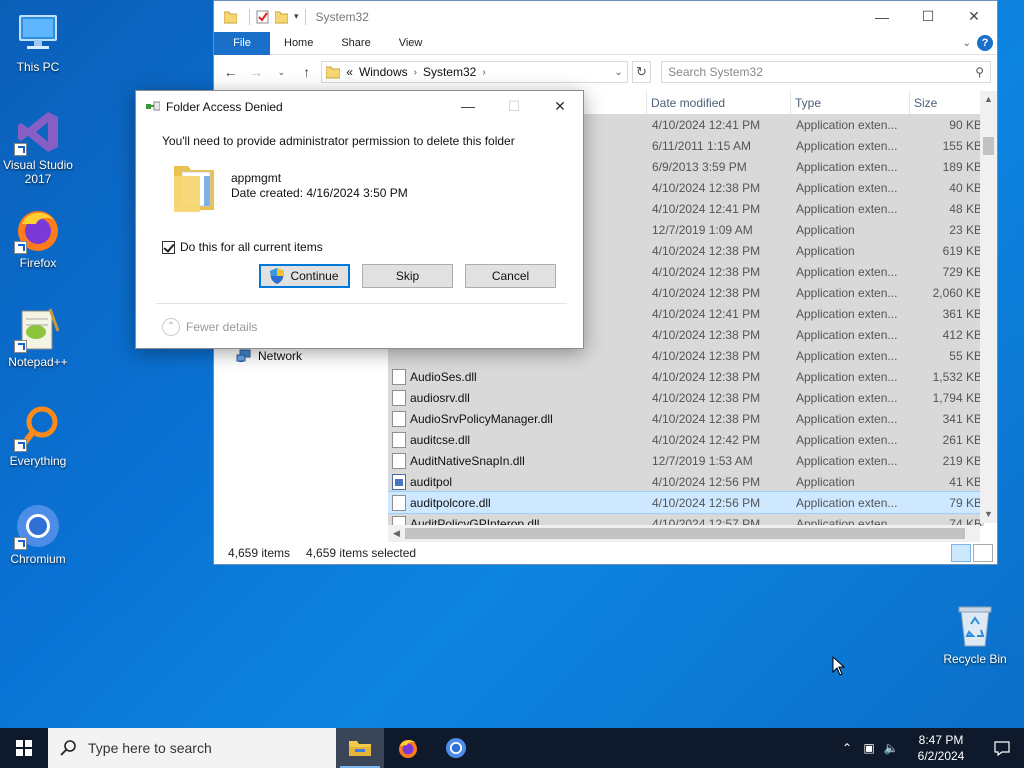  Describe the element at coordinates (68, 748) in the screenshot. I see `search-icon` at that location.